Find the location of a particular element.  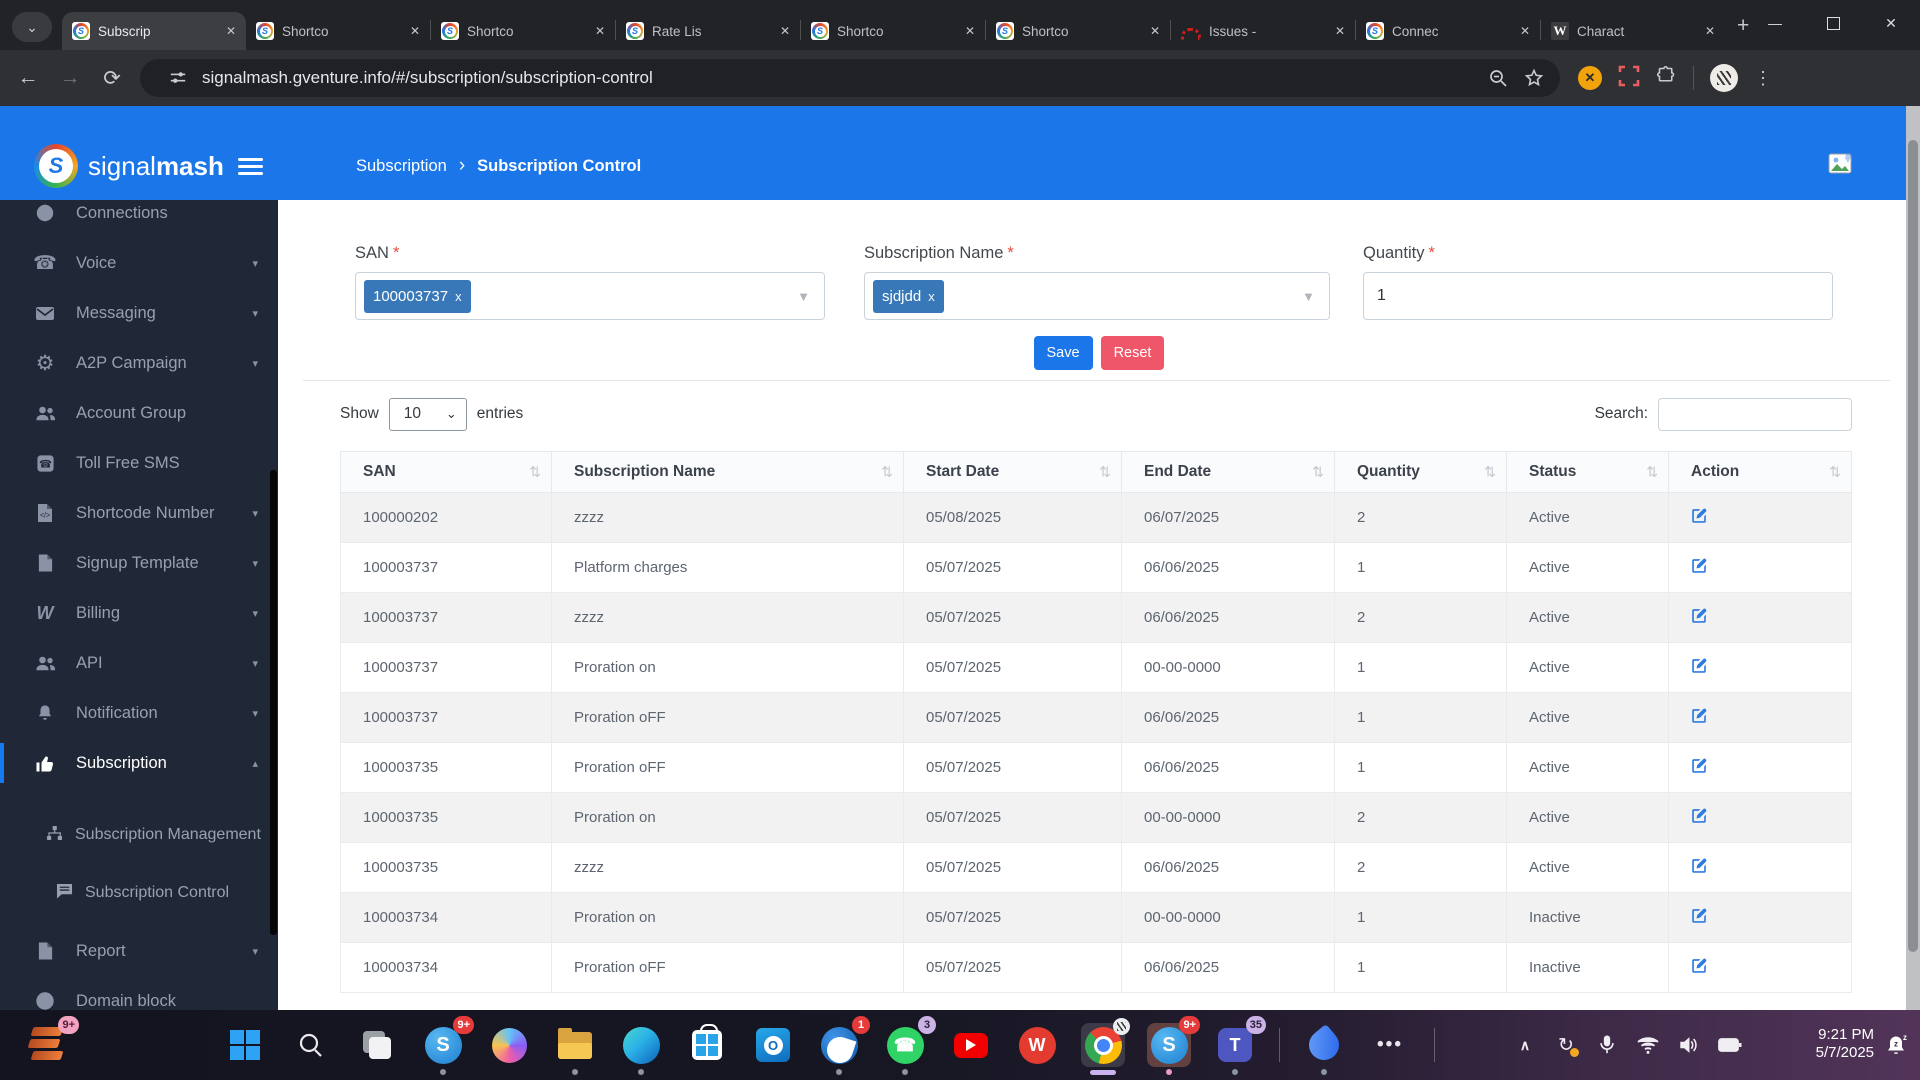

page-size-select: 10 ⌄ is located at coordinates (427, 414).